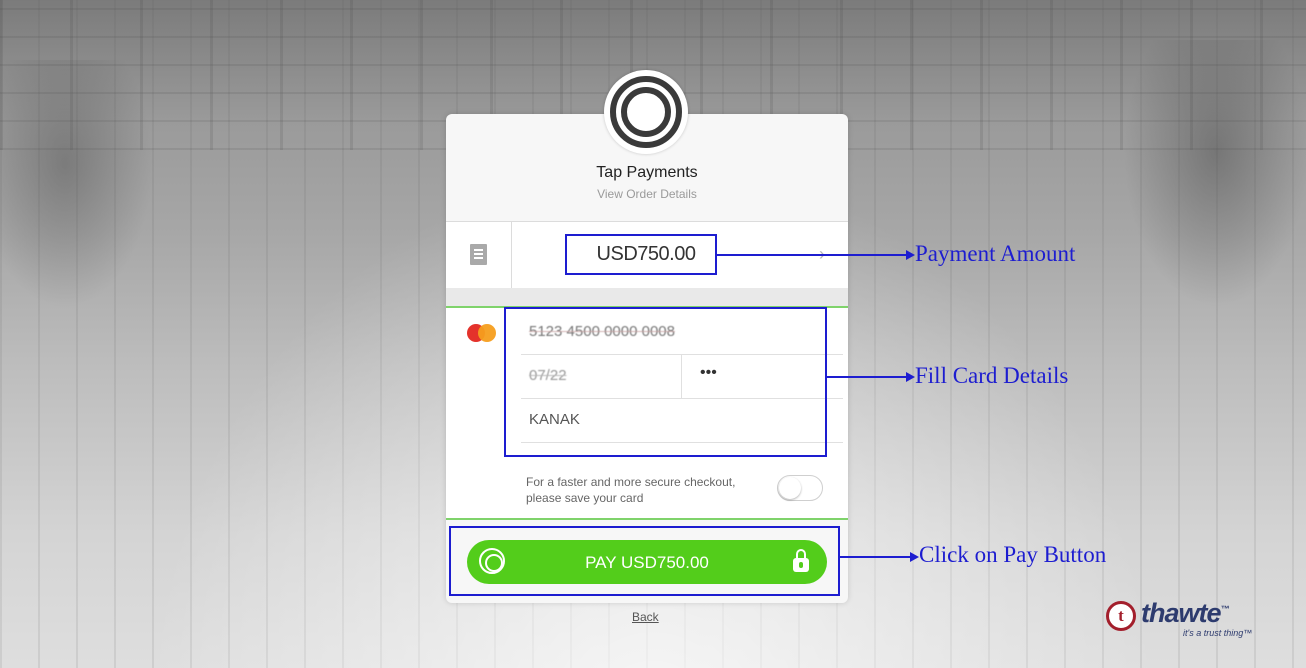  What do you see at coordinates (879, 557) in the screenshot?
I see `pay-button-arrow` at bounding box center [879, 557].